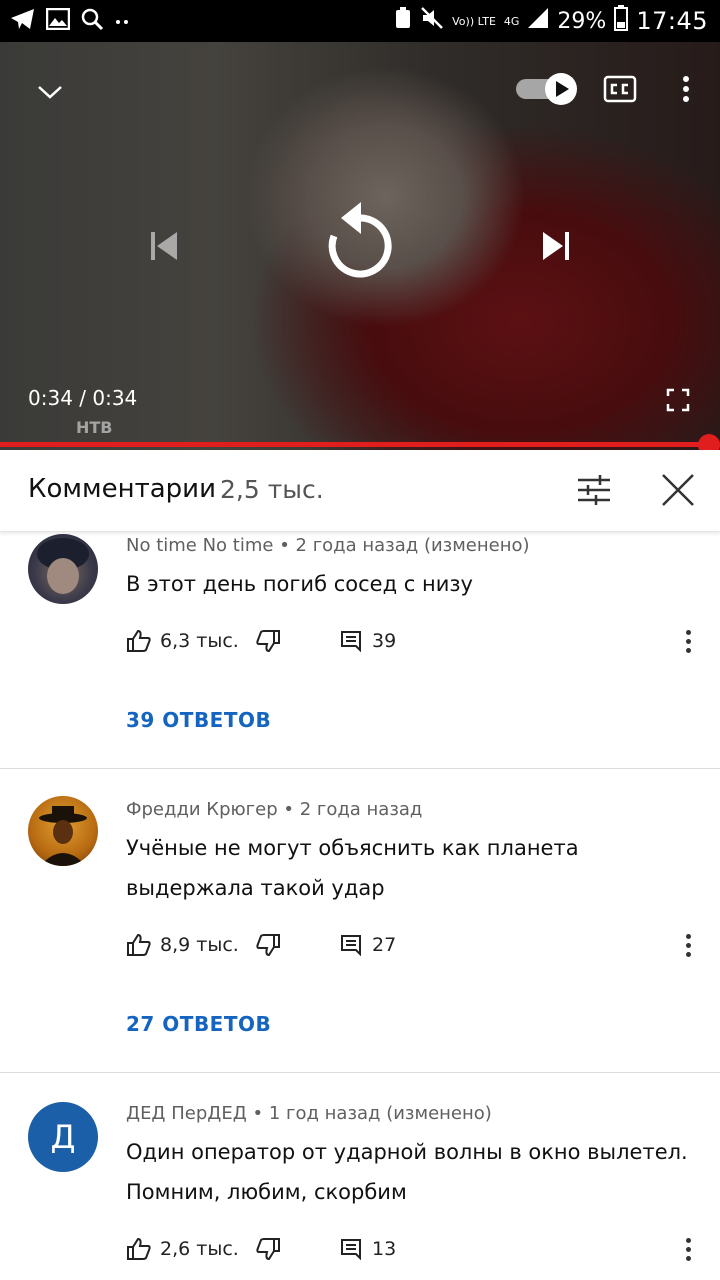 The height and width of the screenshot is (1280, 720). What do you see at coordinates (199, 1249) in the screenshot?
I see `like-count: 2,6 тыс.` at bounding box center [199, 1249].